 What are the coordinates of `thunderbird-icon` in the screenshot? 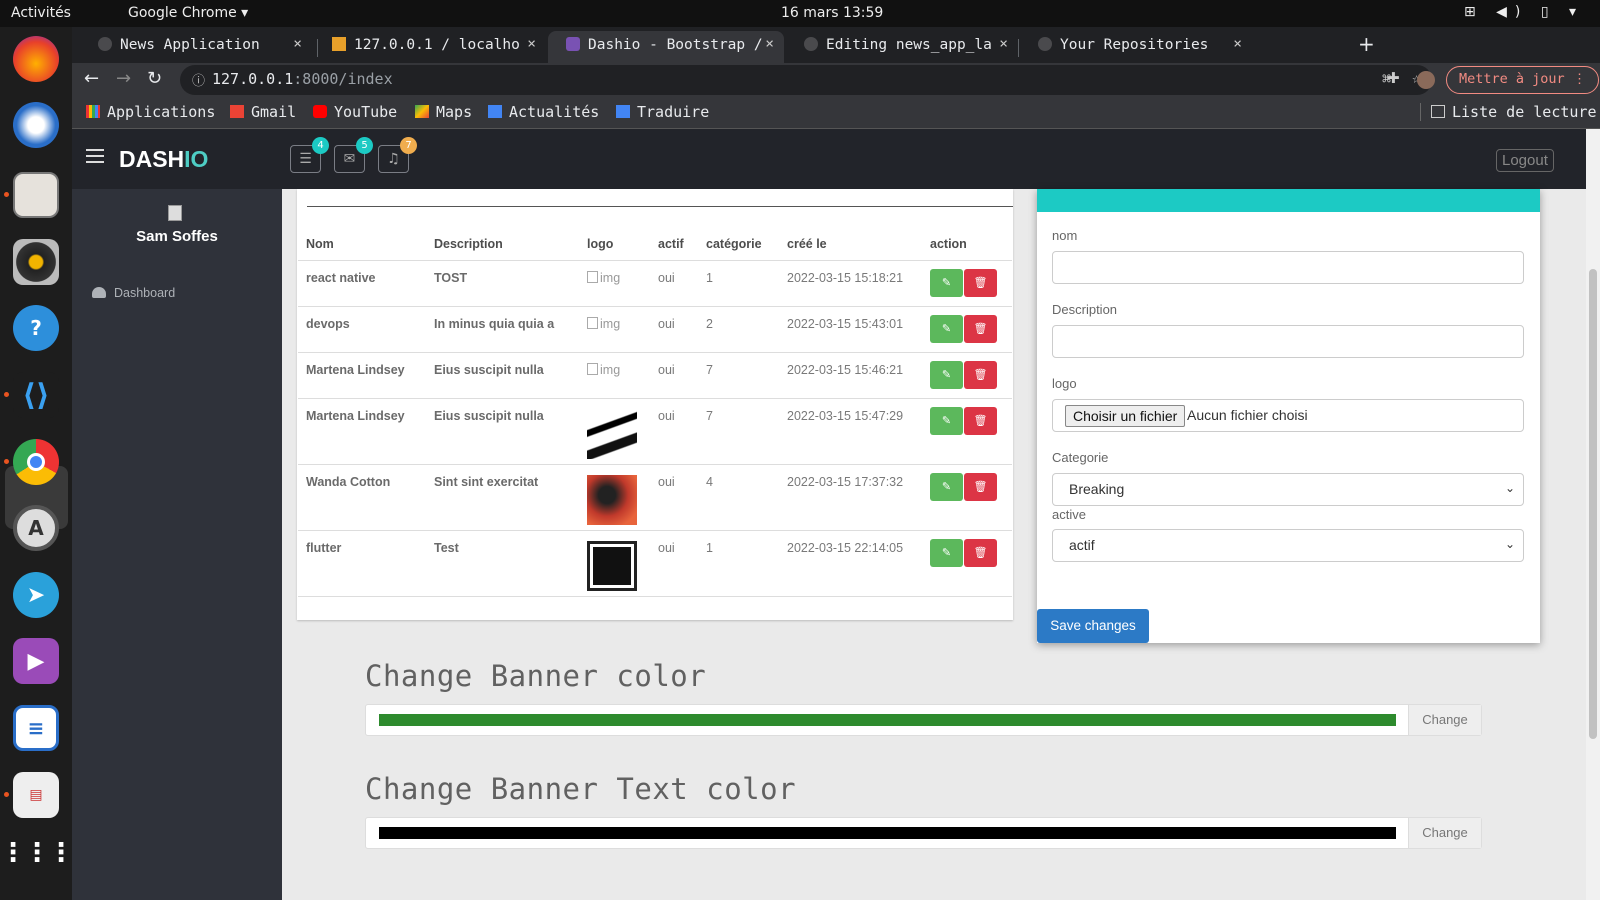 It's located at (36, 125).